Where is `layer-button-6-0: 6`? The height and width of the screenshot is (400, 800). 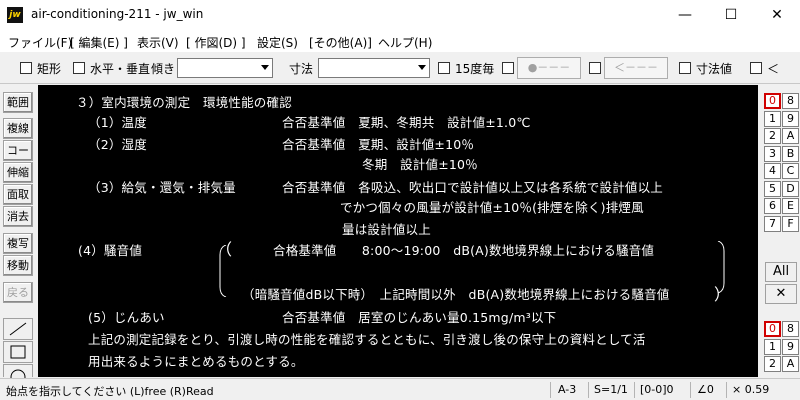 layer-button-6-0: 6 is located at coordinates (772, 206).